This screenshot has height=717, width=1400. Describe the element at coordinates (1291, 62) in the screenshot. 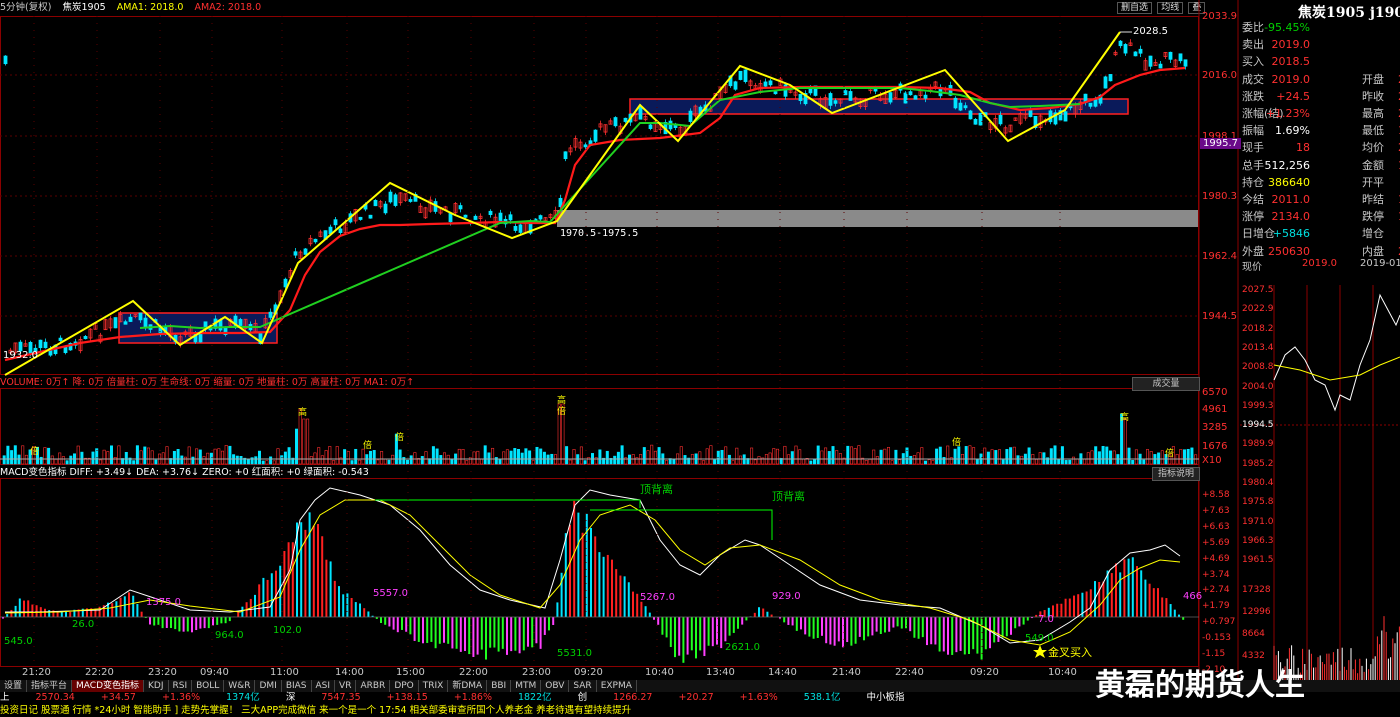

I see `quote-value: 2018.5` at that location.